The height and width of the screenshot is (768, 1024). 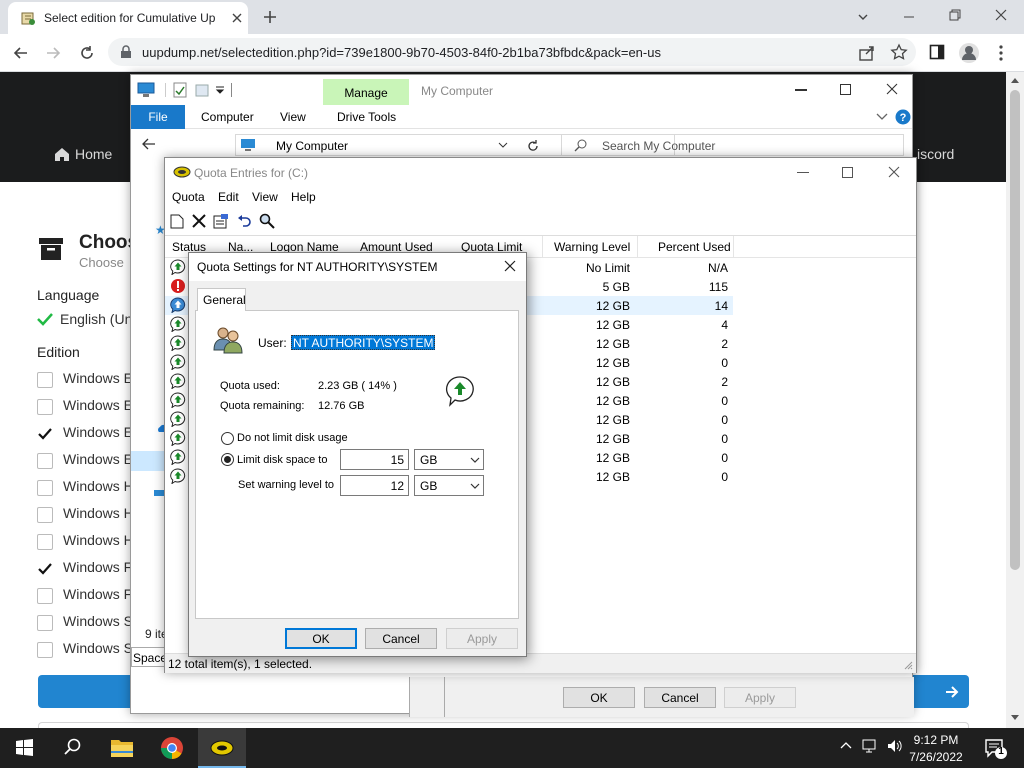 I want to click on menu-quota: Quota, so click(x=188, y=197).